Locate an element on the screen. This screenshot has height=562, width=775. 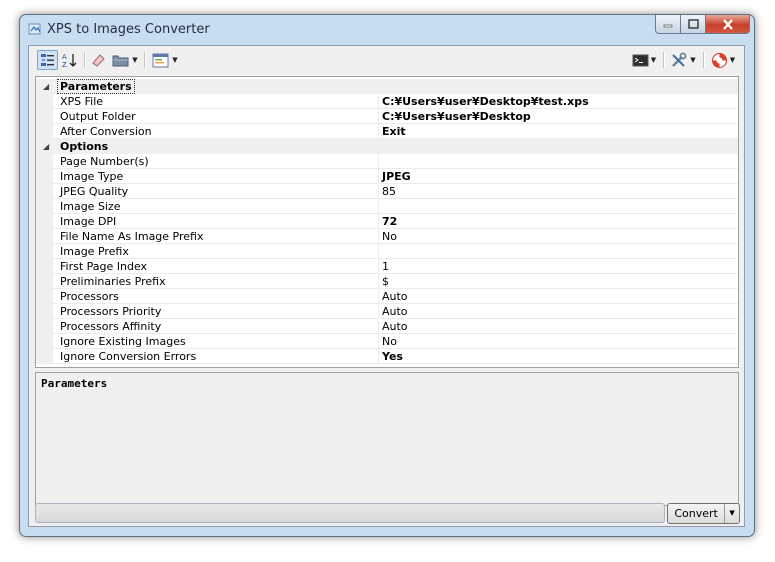
property-row: Output Folder C:¥Users¥user¥Desktop is located at coordinates (387, 116).